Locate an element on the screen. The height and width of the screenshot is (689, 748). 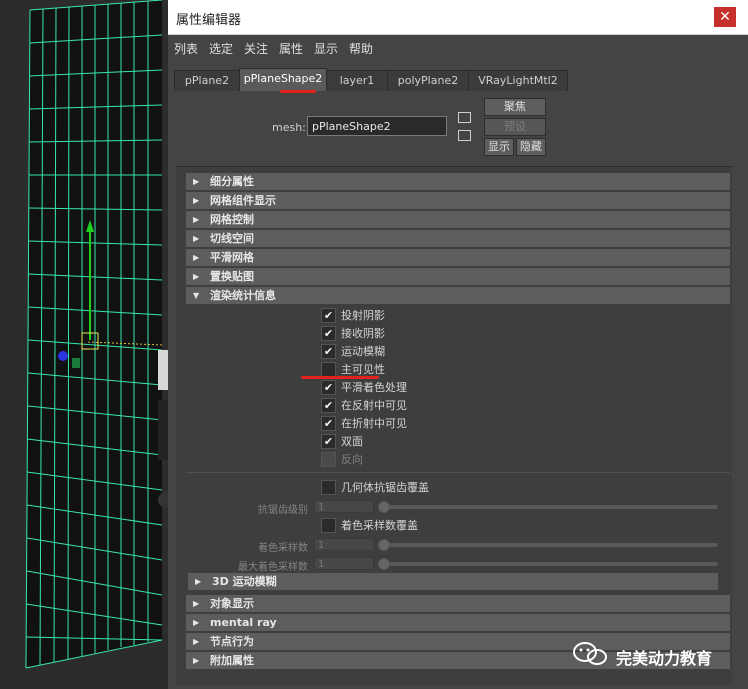
section-mesh-controls: ▶ 网格控制 is located at coordinates (458, 219).